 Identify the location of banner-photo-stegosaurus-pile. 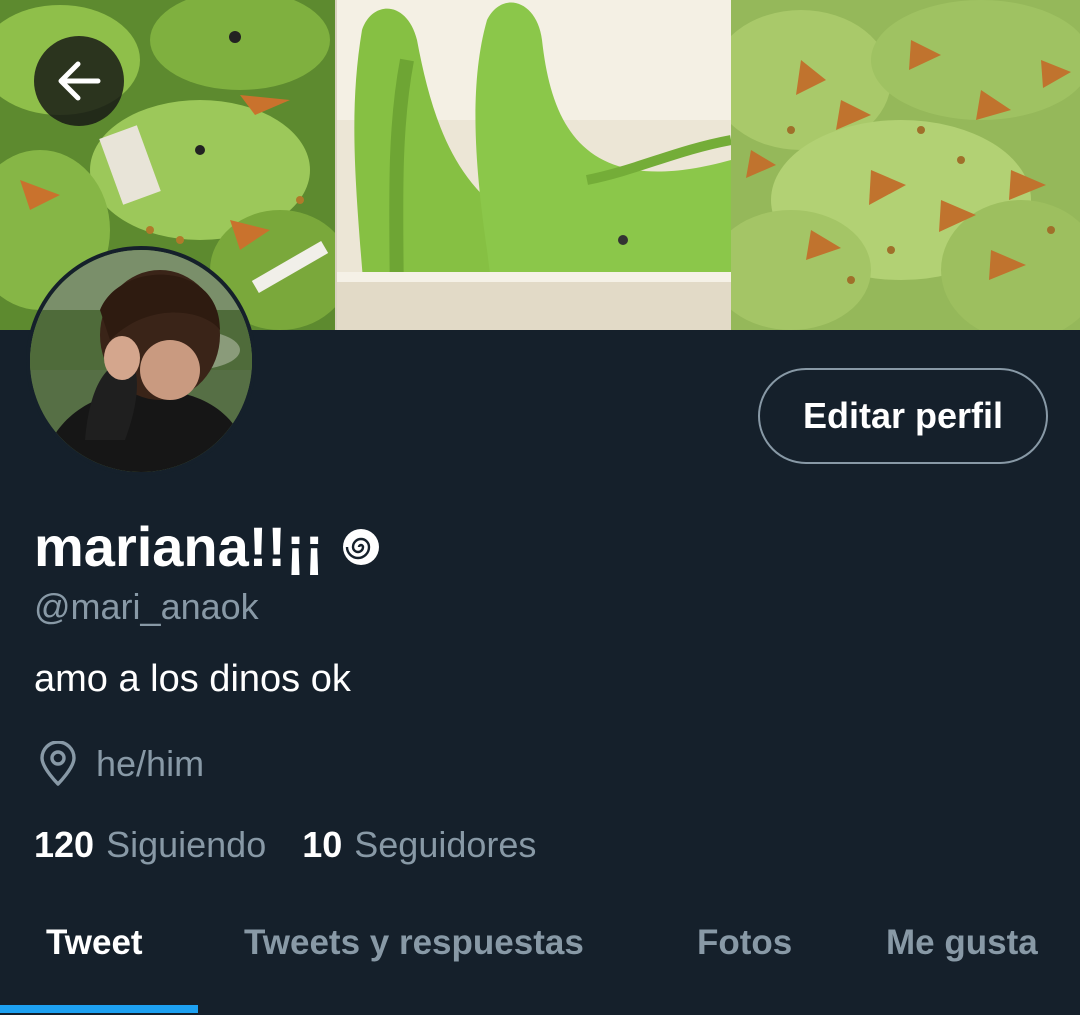
(905, 165).